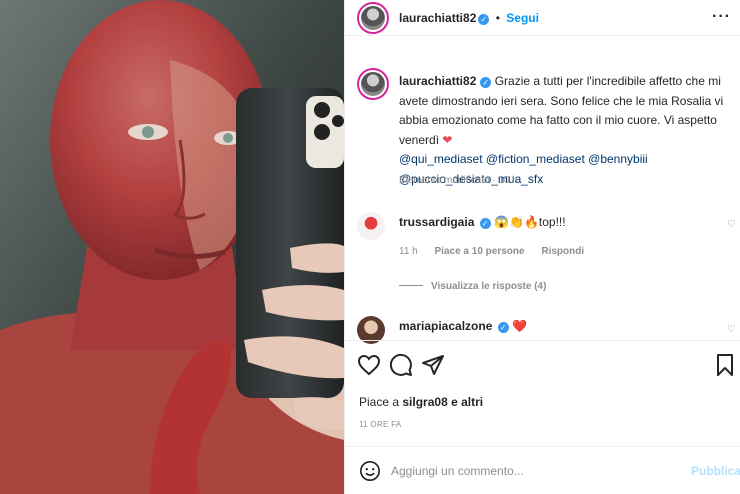  Describe the element at coordinates (508, 180) in the screenshot. I see `caption-time: 10 h` at that location.